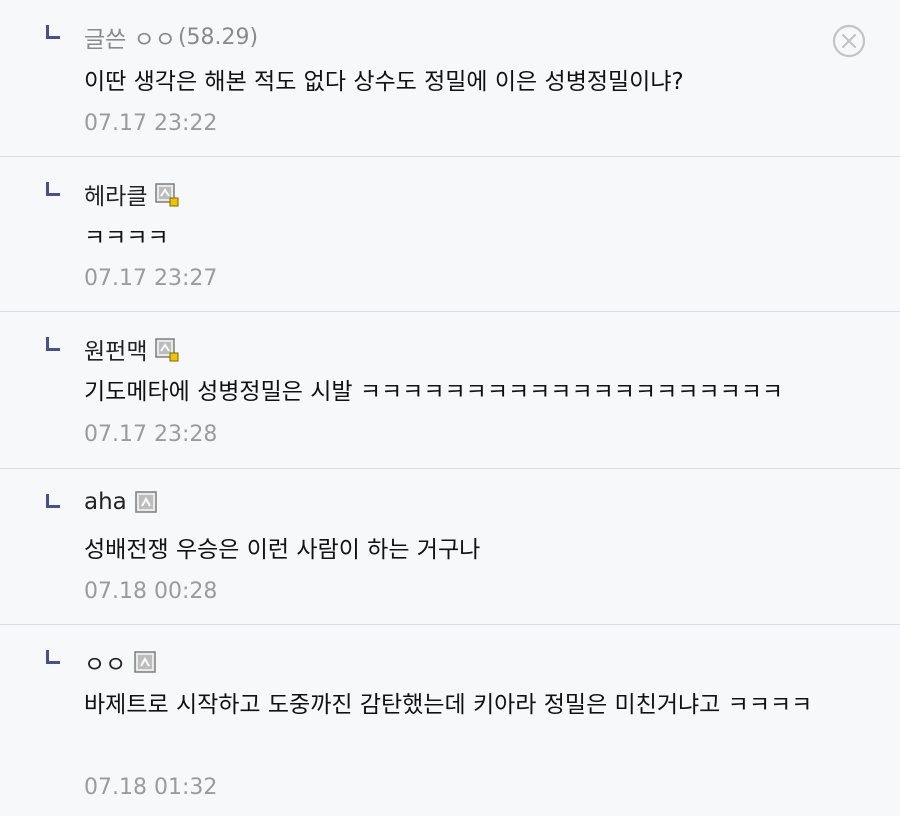 The image size is (900, 816). Describe the element at coordinates (151, 278) in the screenshot. I see `comment-date: 07.17 23:27` at that location.